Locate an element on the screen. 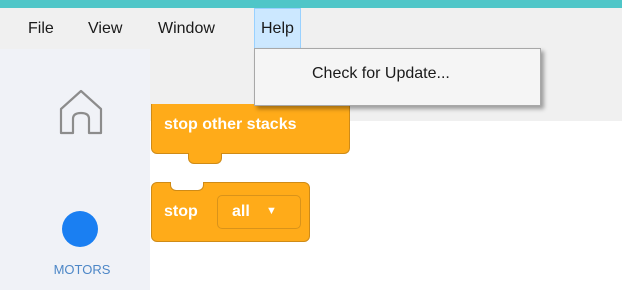 The image size is (622, 290). stop-all-block: stop all ▼ is located at coordinates (230, 212).